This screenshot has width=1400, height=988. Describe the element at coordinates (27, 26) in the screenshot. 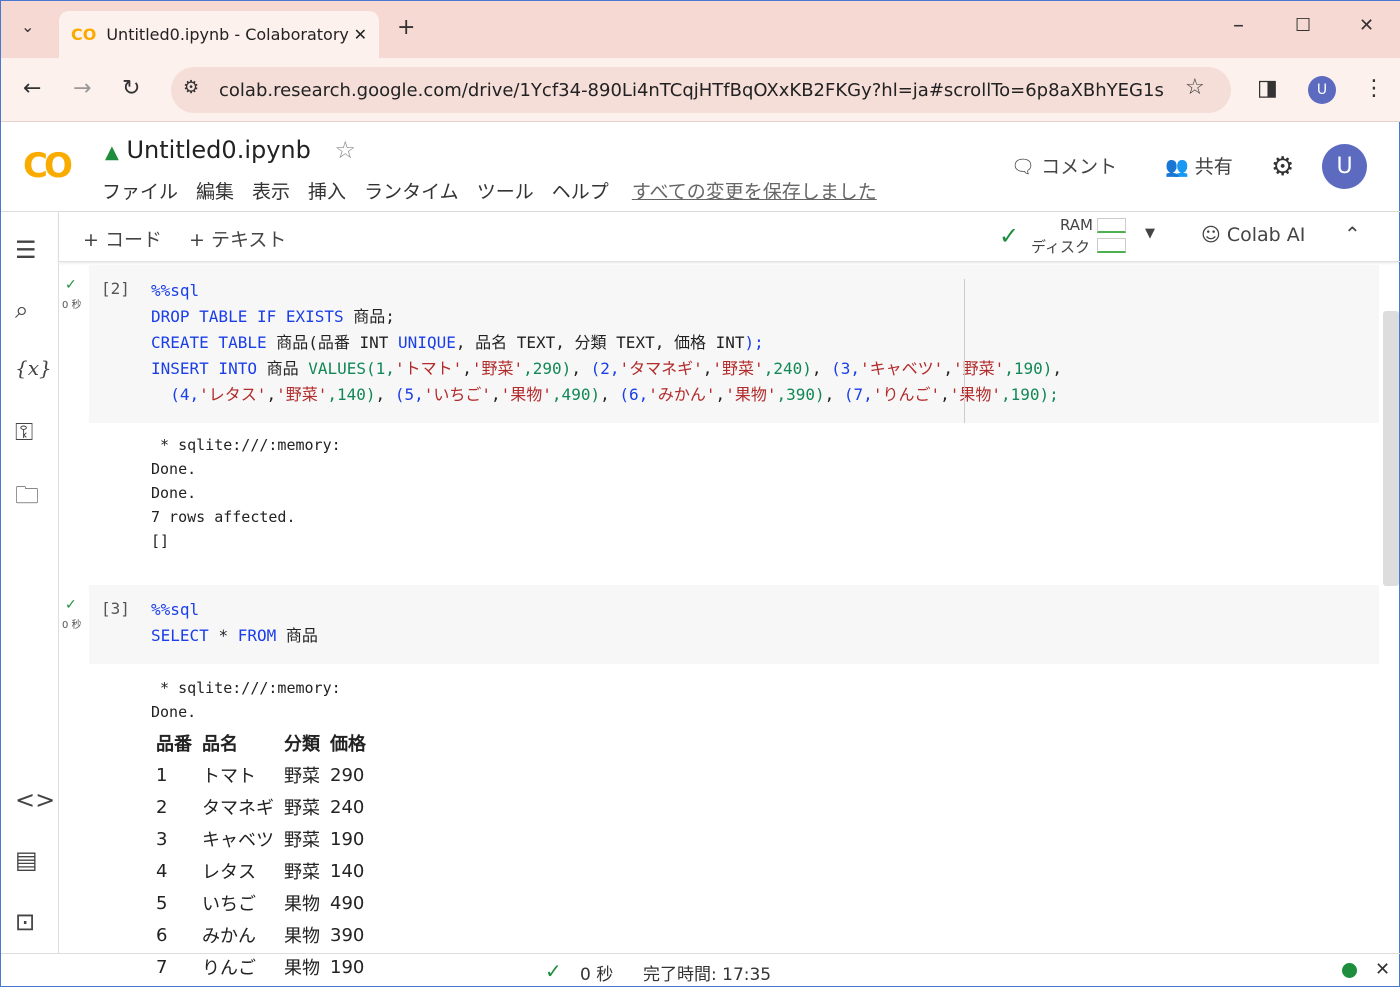

I see `tab-search-chevron-icon: ⌄` at that location.